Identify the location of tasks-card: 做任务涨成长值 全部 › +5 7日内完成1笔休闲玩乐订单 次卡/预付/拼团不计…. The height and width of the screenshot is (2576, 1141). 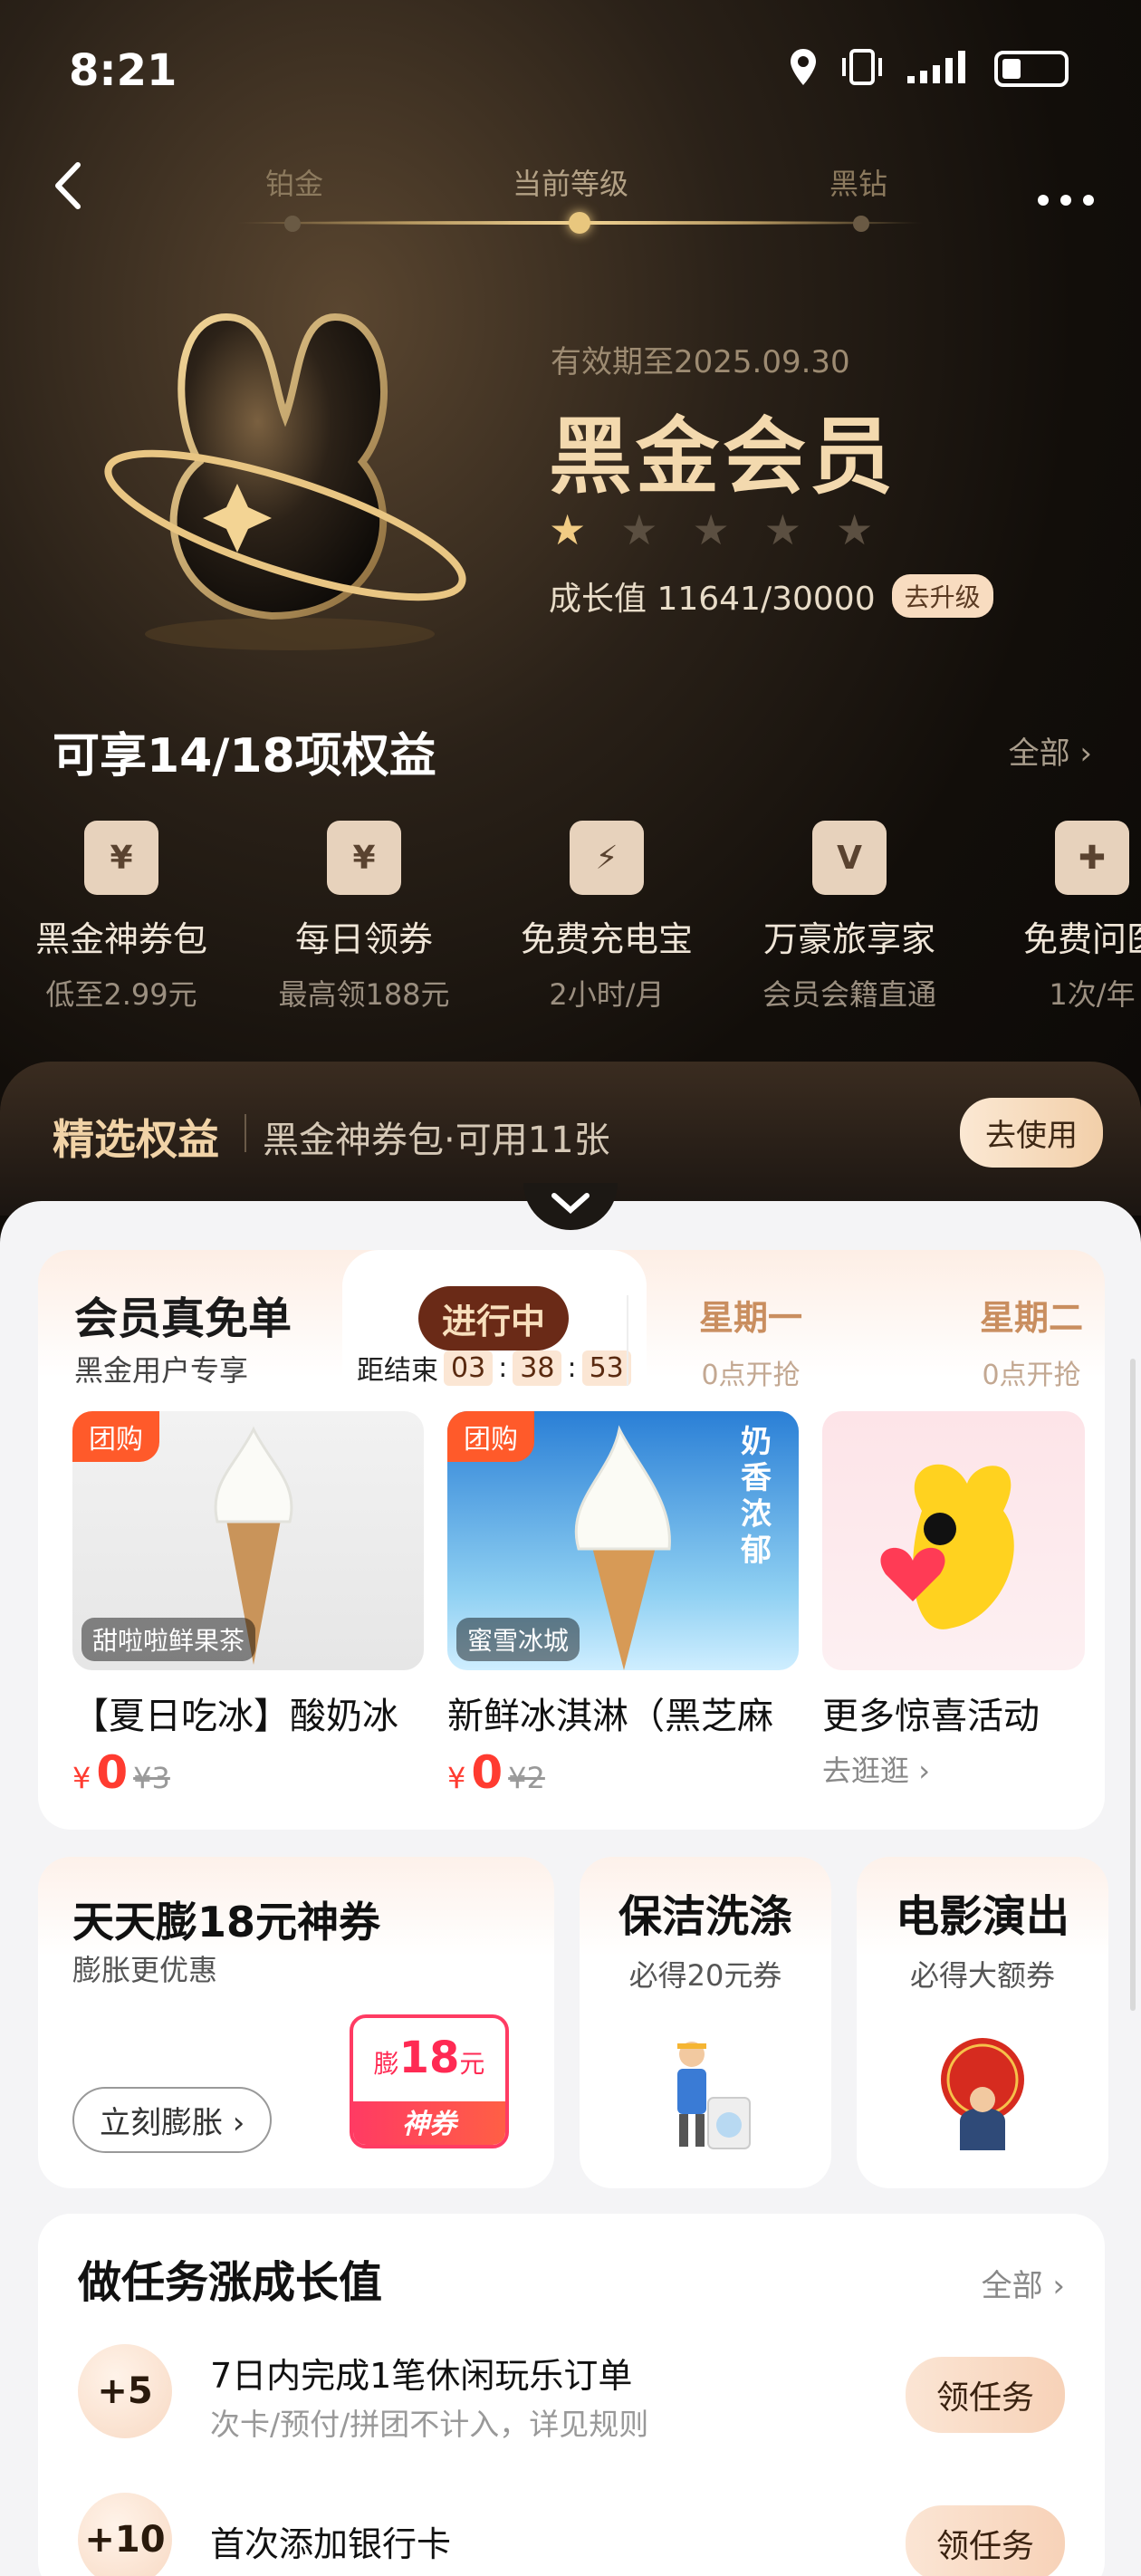
(571, 2395).